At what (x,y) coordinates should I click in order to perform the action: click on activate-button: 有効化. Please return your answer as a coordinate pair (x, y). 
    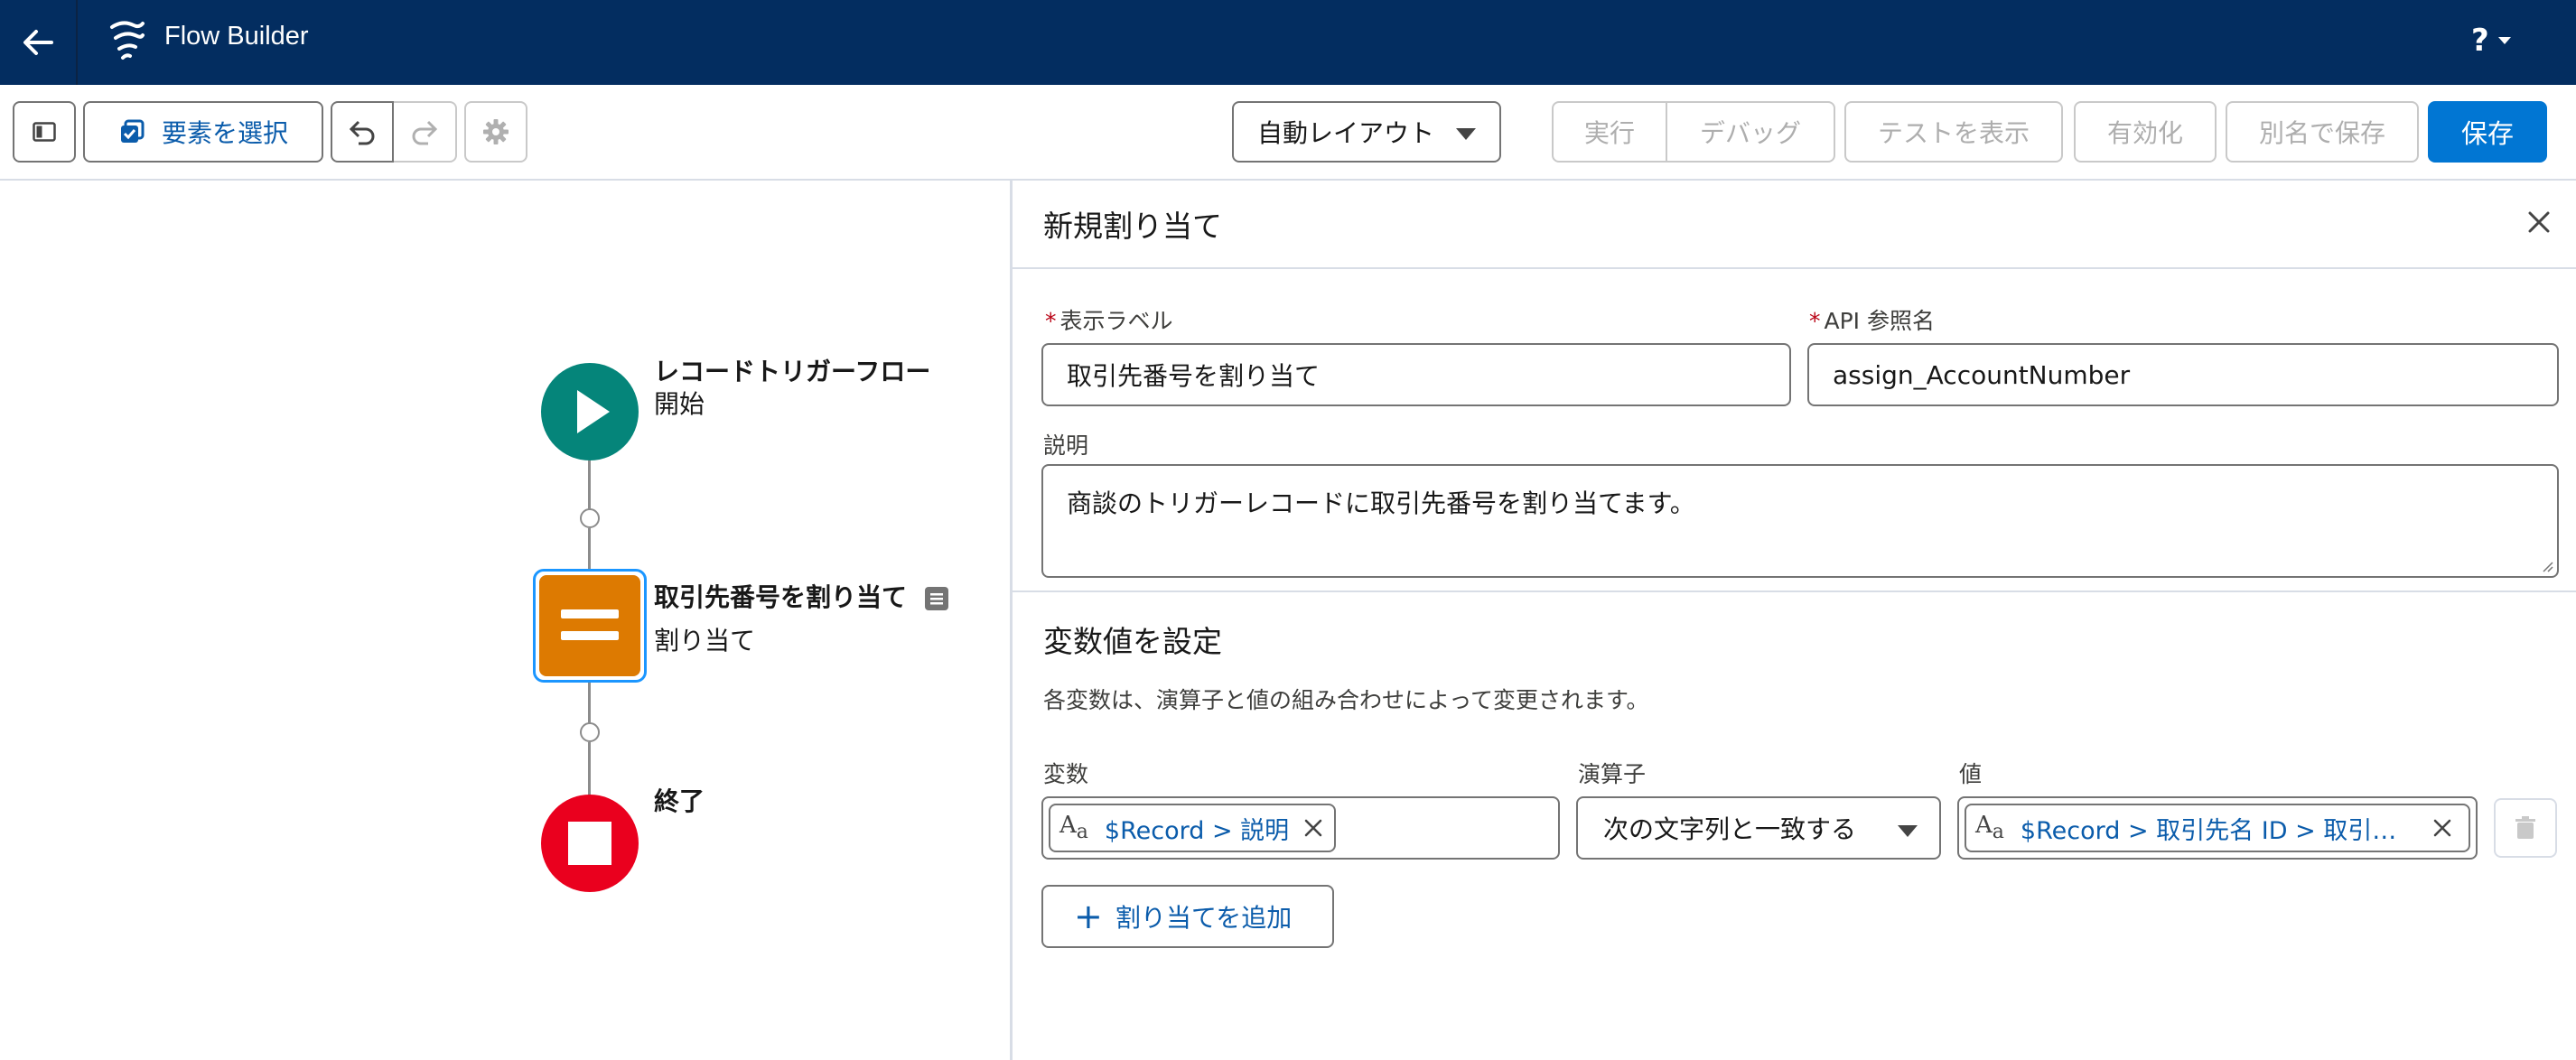
    Looking at the image, I should click on (2145, 132).